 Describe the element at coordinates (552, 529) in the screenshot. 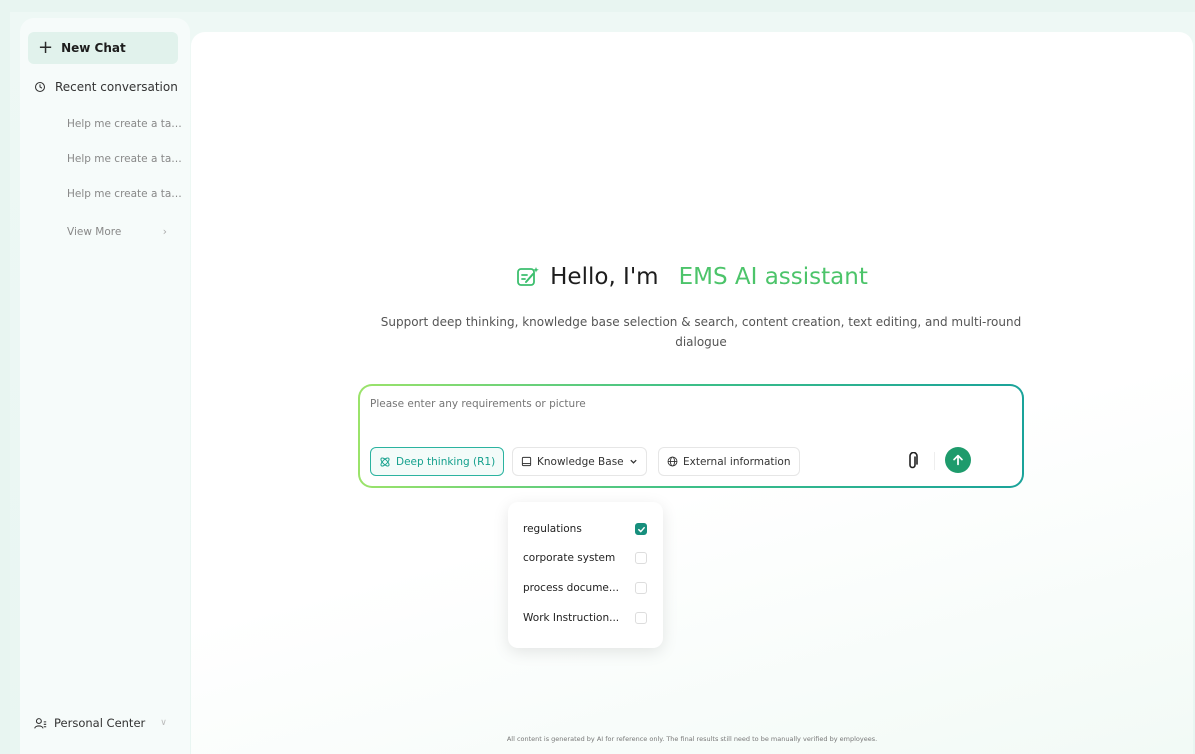

I see `kb-option-label: regulations` at that location.